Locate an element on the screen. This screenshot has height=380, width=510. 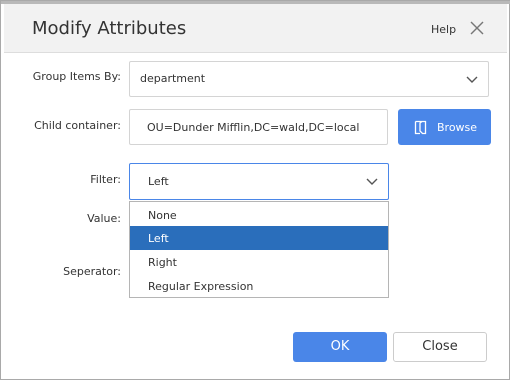
value-label: Value: is located at coordinates (104, 218).